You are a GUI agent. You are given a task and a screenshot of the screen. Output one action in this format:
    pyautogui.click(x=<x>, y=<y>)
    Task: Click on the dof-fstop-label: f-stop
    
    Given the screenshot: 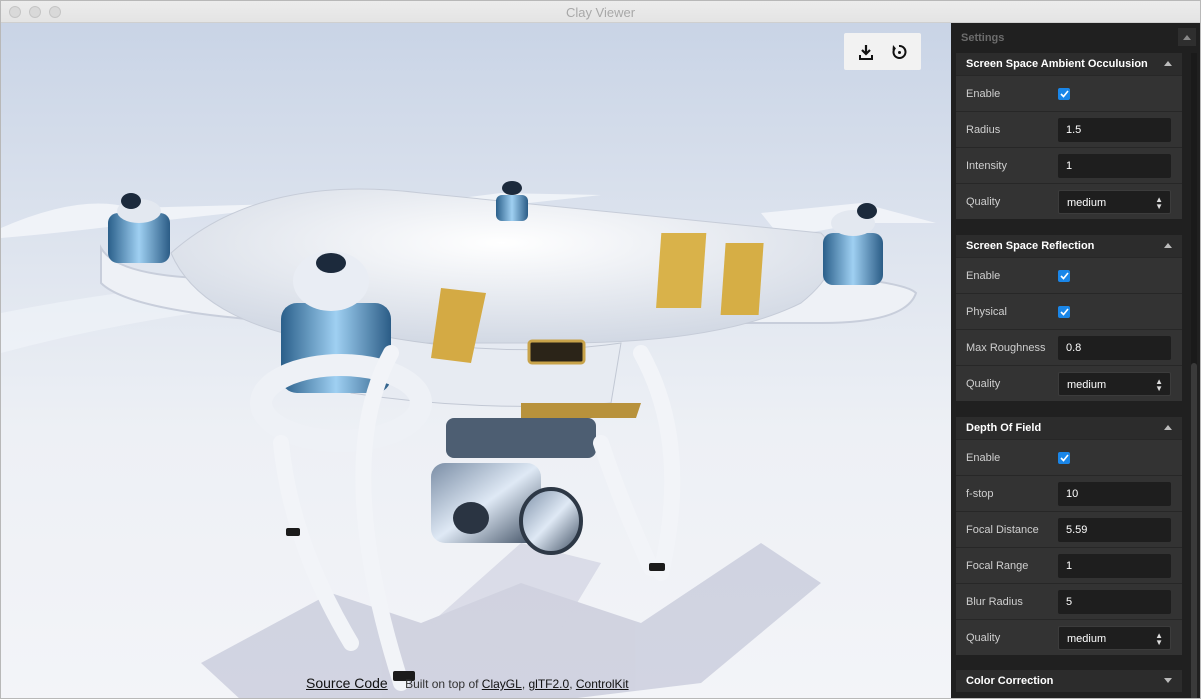 What is the action you would take?
    pyautogui.click(x=980, y=493)
    